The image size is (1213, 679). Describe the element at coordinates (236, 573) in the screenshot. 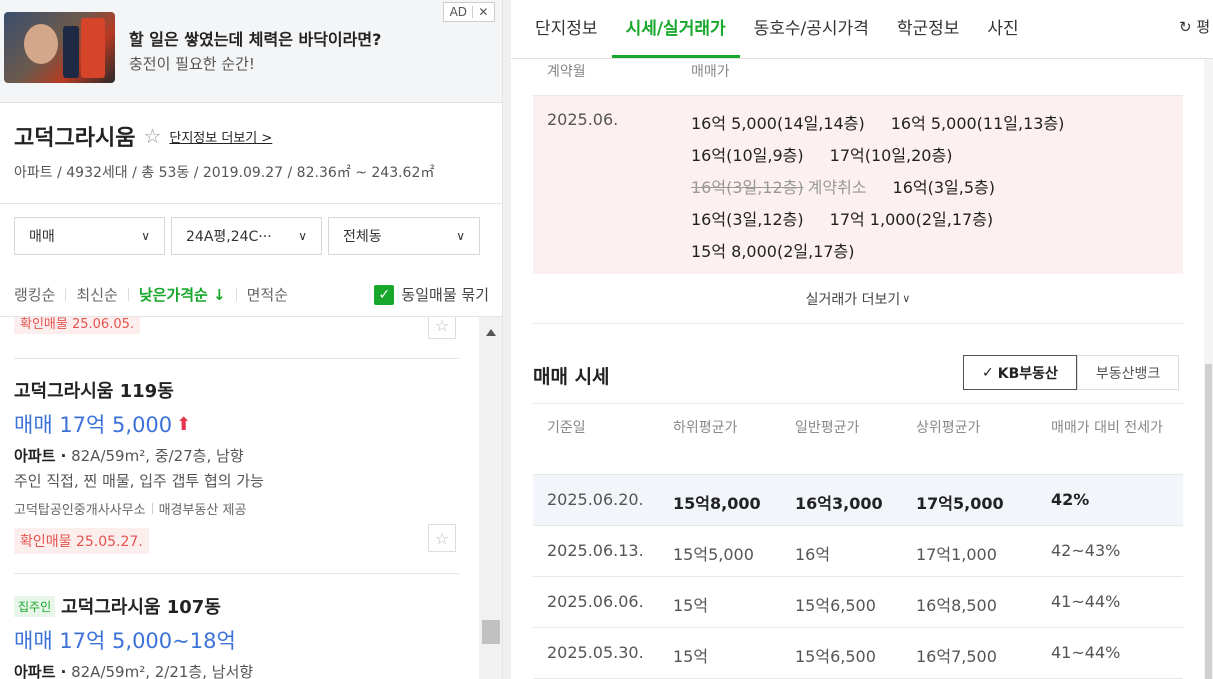

I see `list-divider` at that location.